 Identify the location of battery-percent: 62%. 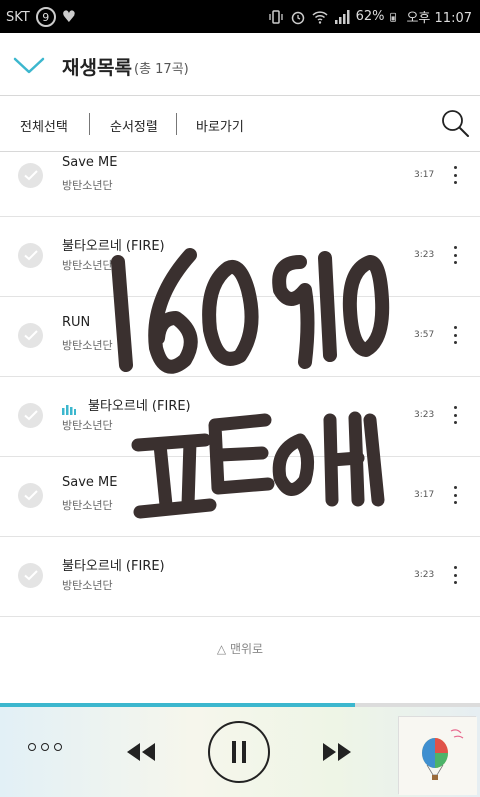
(370, 16).